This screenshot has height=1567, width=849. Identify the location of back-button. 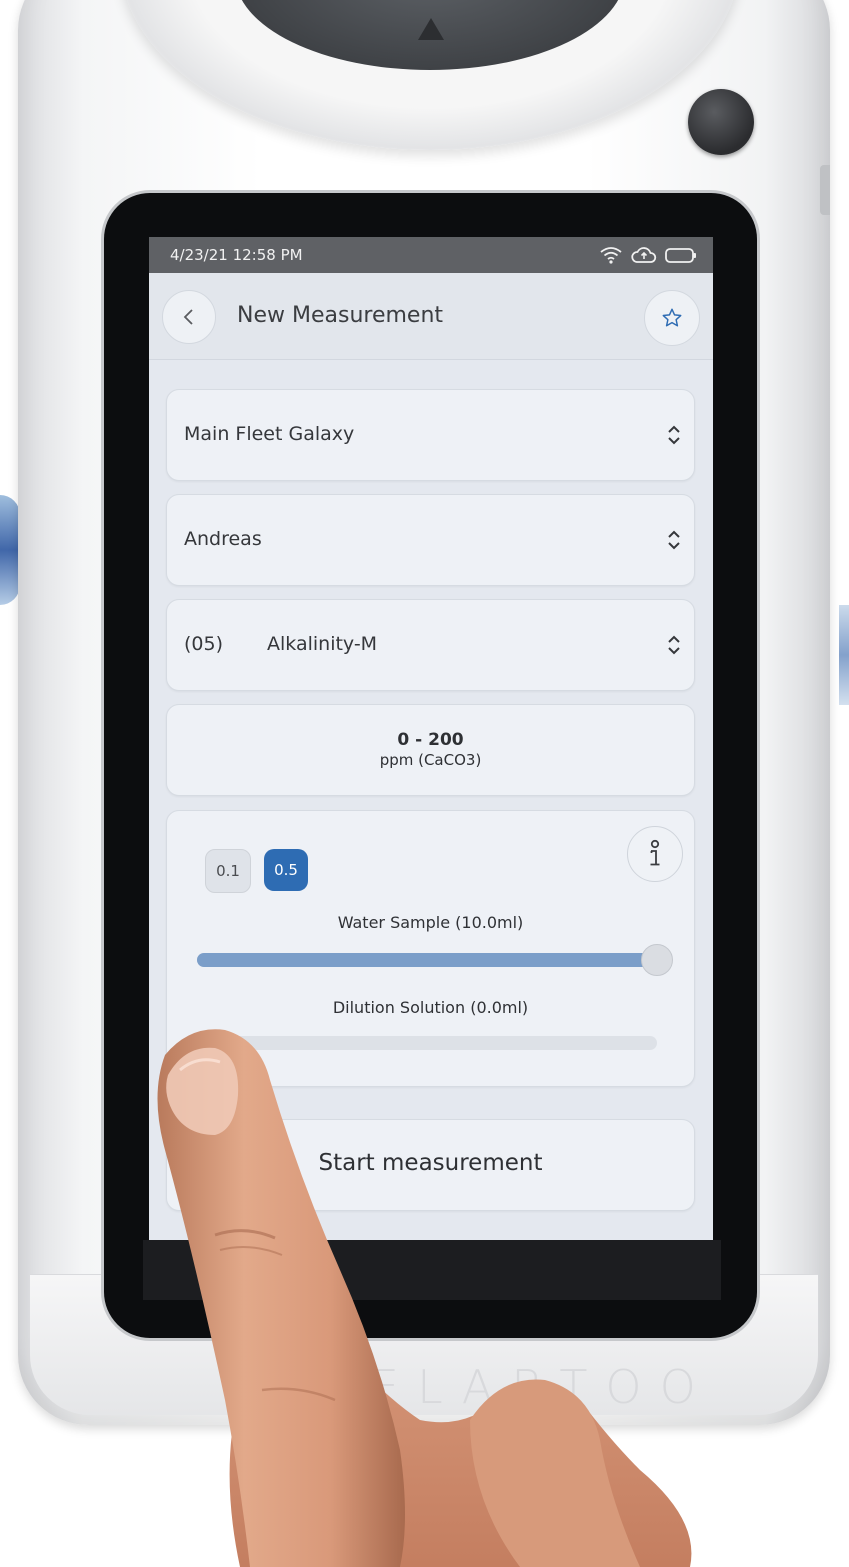
(189, 317).